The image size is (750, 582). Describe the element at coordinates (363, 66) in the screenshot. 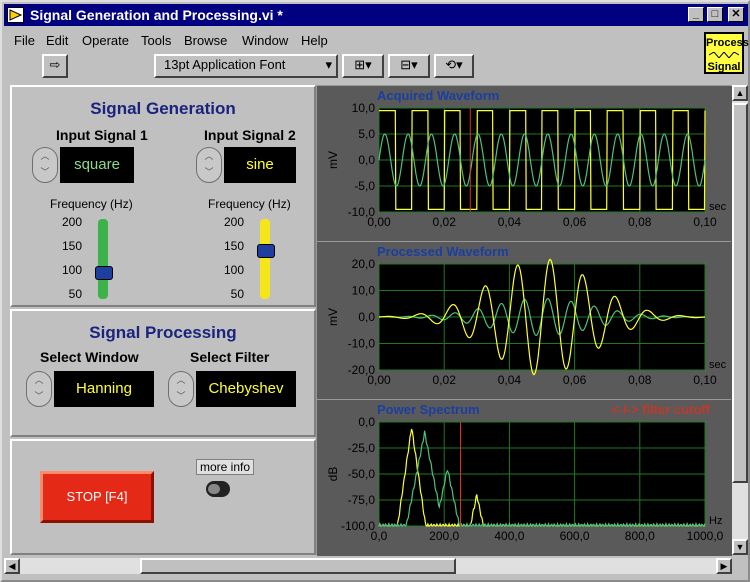

I see `align-objects-button: ⊞▾` at that location.